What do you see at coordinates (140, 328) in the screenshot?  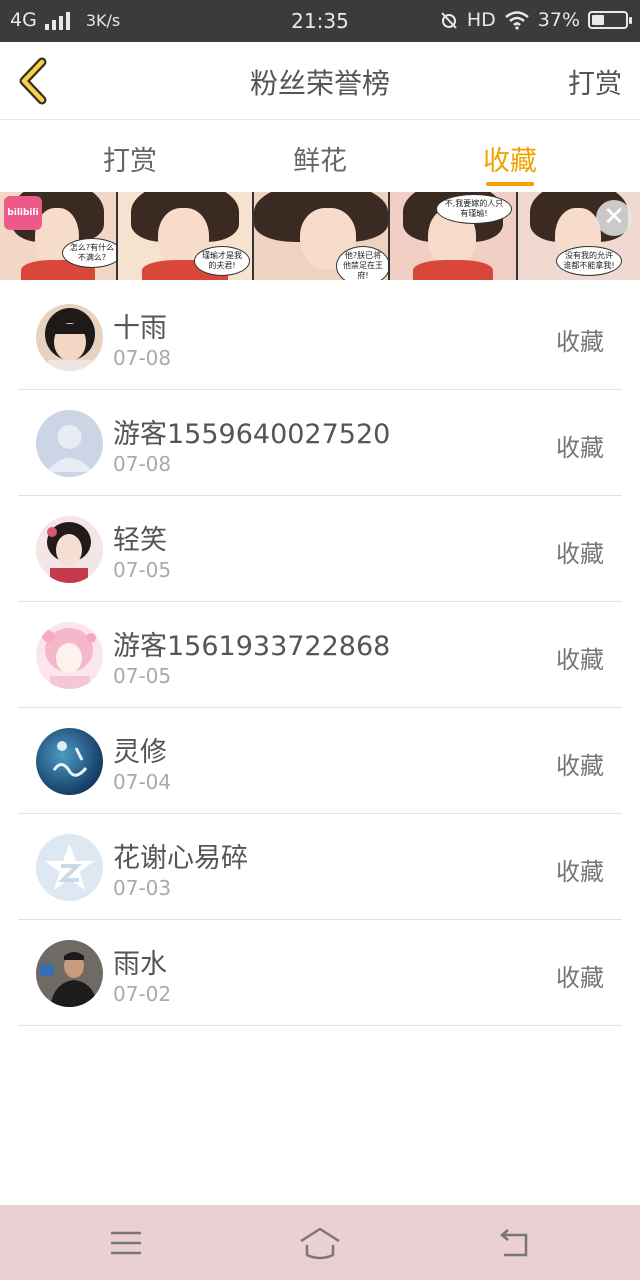 I see `user-name: 十雨` at bounding box center [140, 328].